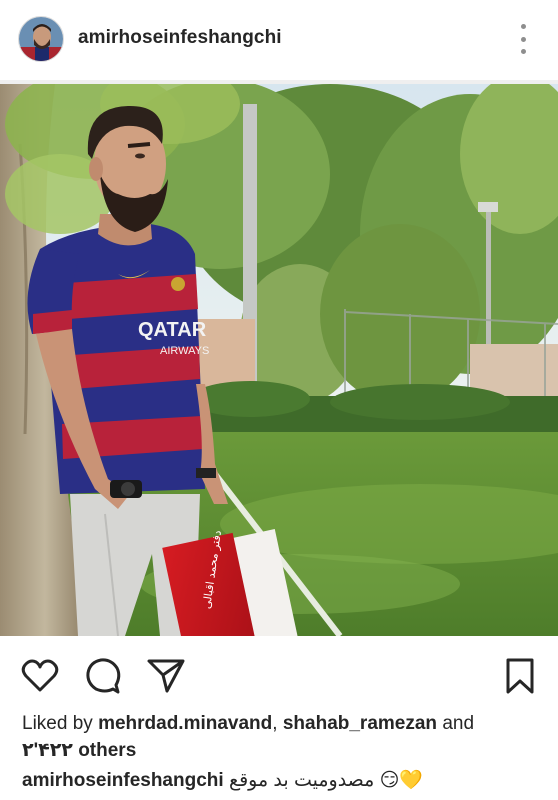 This screenshot has height=800, width=558. What do you see at coordinates (107, 750) in the screenshot?
I see `others-label: others` at bounding box center [107, 750].